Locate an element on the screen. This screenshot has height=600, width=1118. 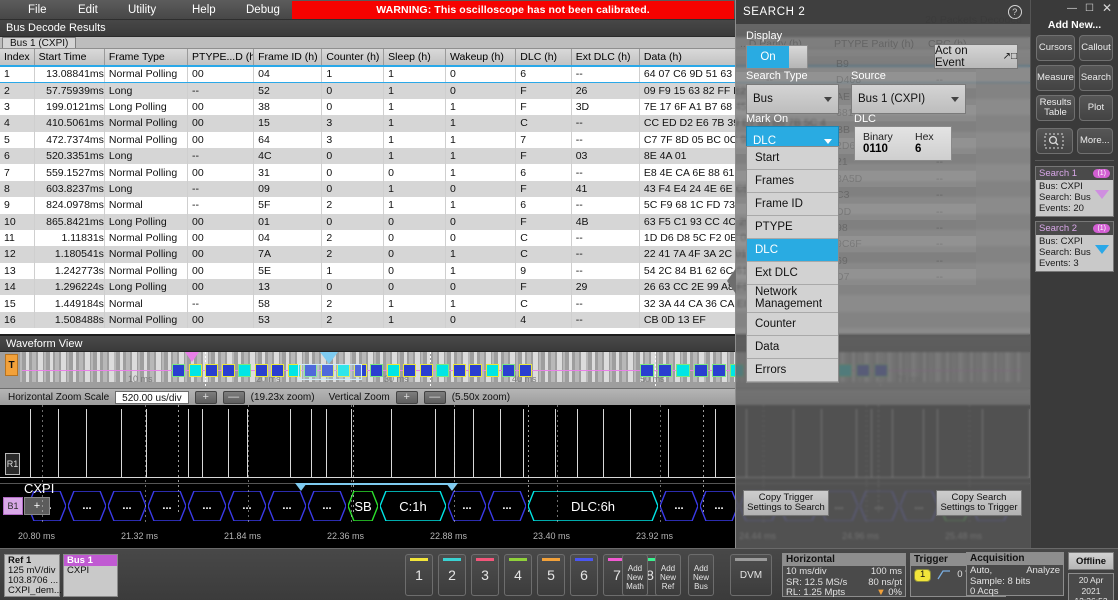
add-line2: New is located at coordinates (634, 577).